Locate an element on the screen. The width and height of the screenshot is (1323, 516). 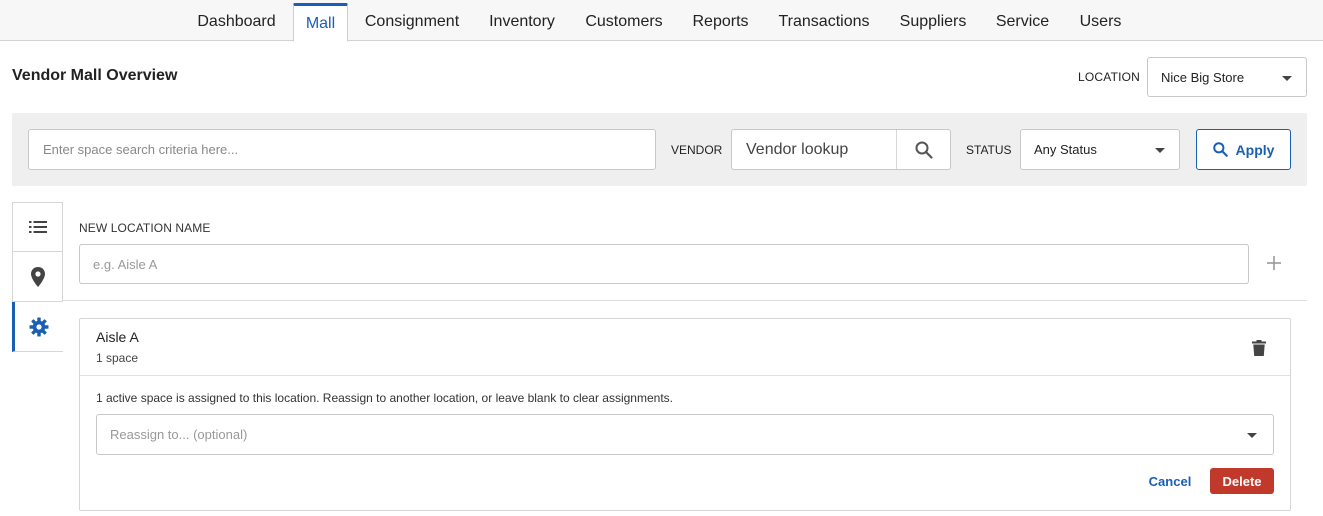
location-space-count: 1 space is located at coordinates (117, 358).